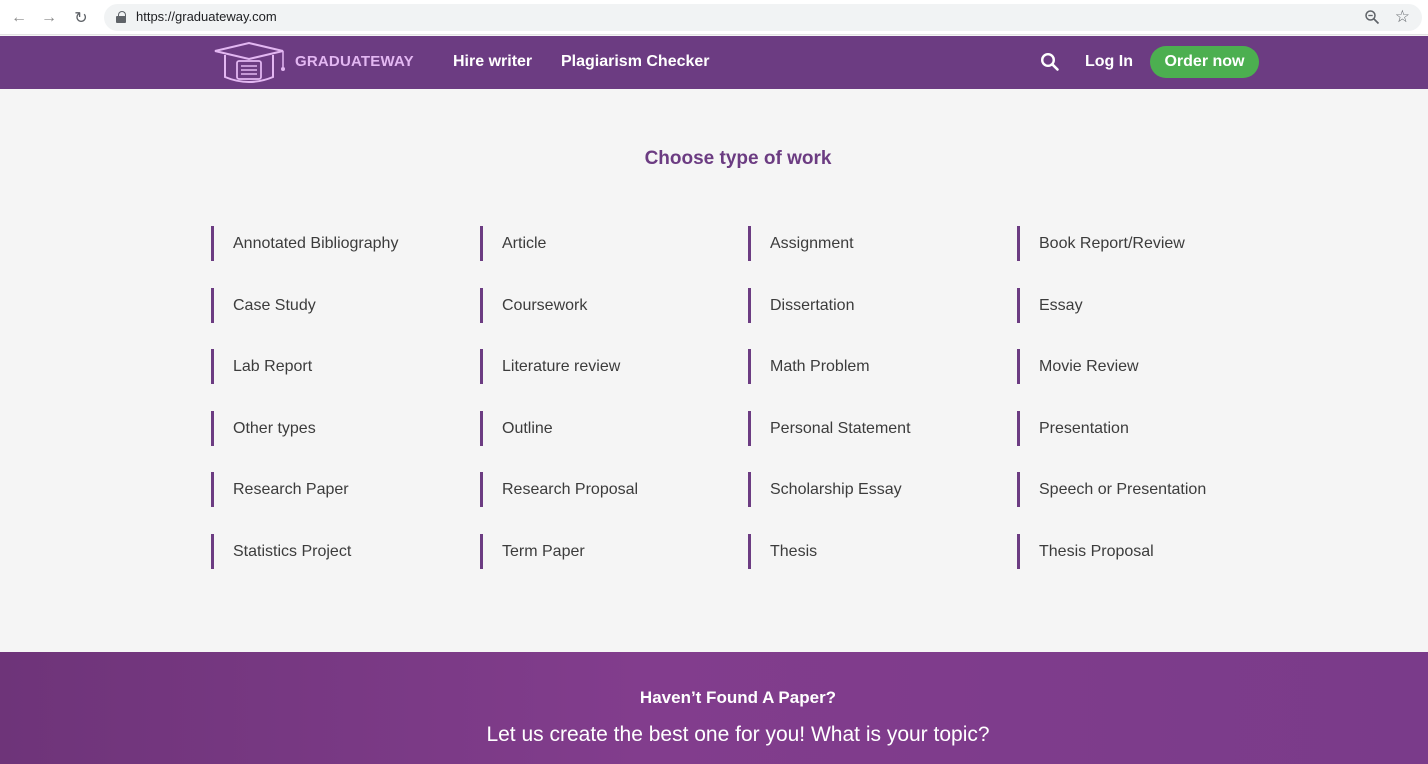 The width and height of the screenshot is (1428, 764). Describe the element at coordinates (81, 18) in the screenshot. I see `reload-icon: ↻` at that location.